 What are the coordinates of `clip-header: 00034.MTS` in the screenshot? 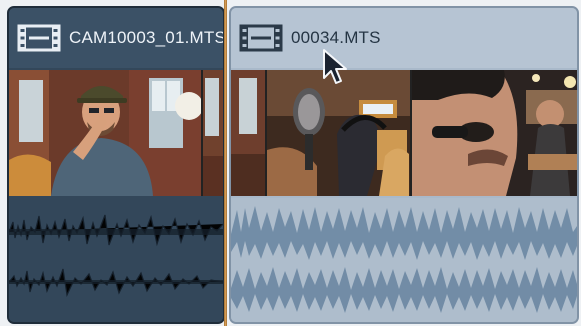 It's located at (404, 38).